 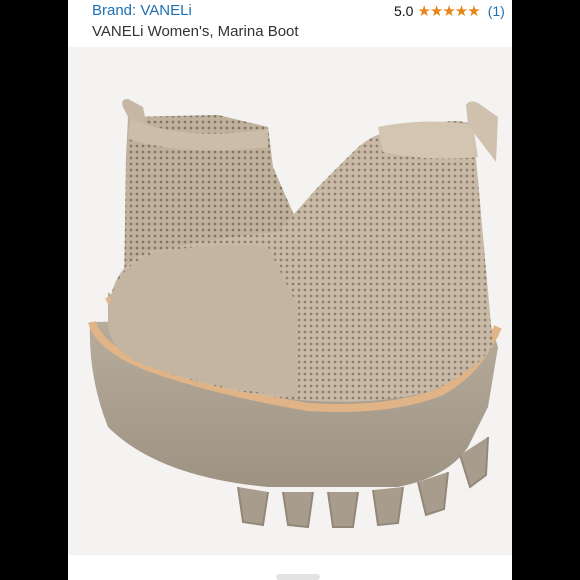 I want to click on scroll-indicator, so click(x=298, y=577).